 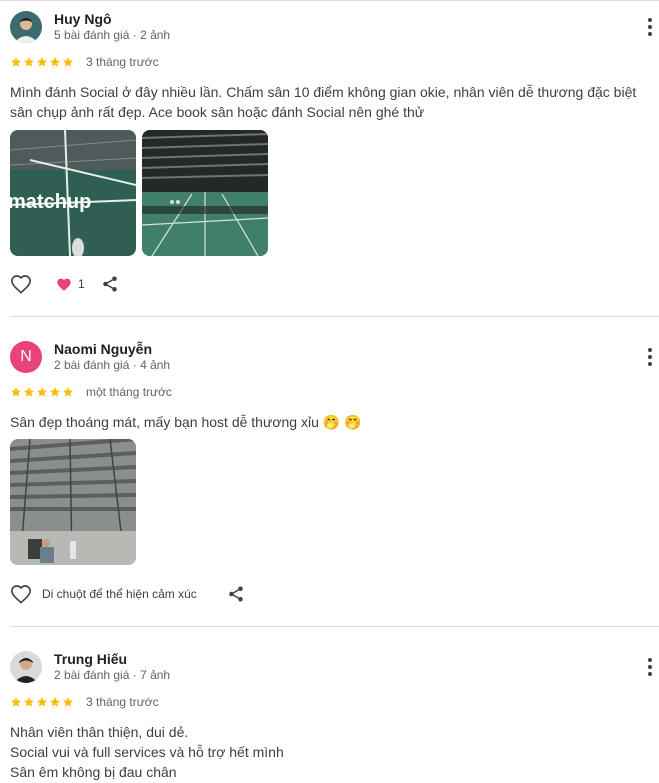 I want to click on reviewer-name: Naomi Nguyễn, so click(x=103, y=349).